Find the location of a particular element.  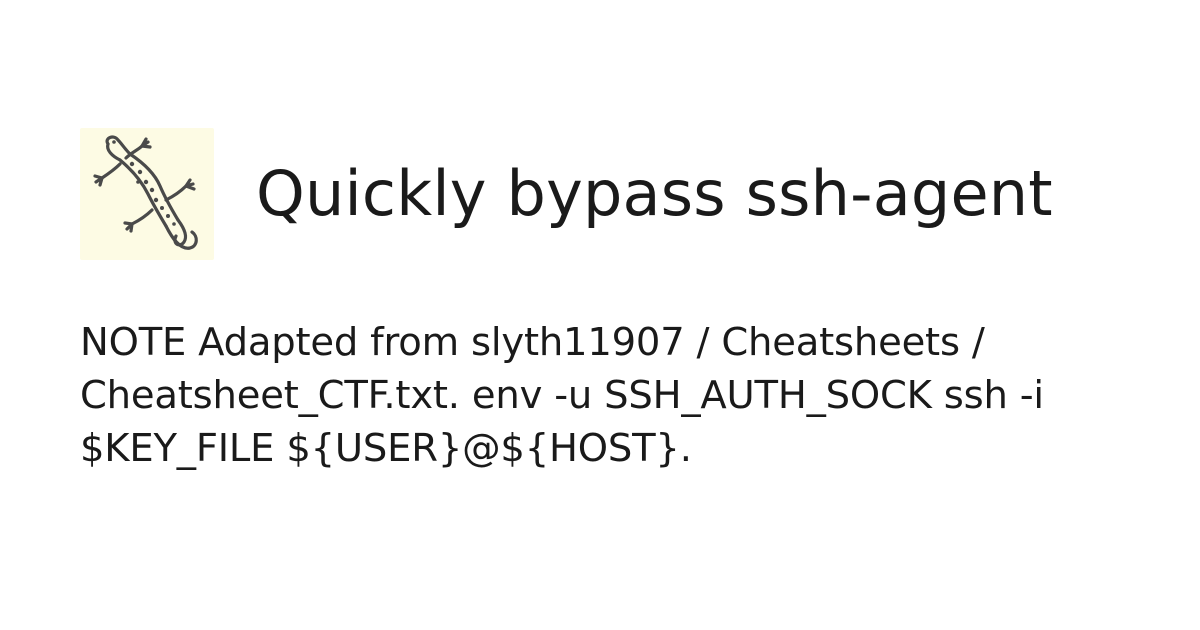

site-logo is located at coordinates (147, 194).